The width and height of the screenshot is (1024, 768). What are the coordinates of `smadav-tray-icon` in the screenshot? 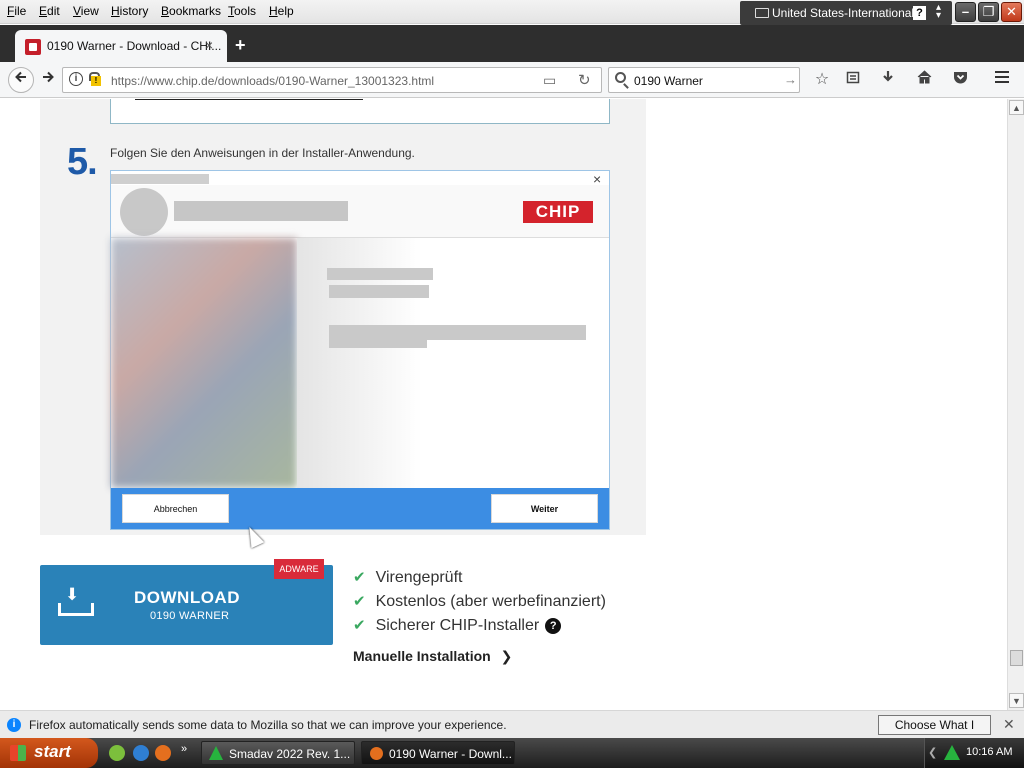 It's located at (952, 752).